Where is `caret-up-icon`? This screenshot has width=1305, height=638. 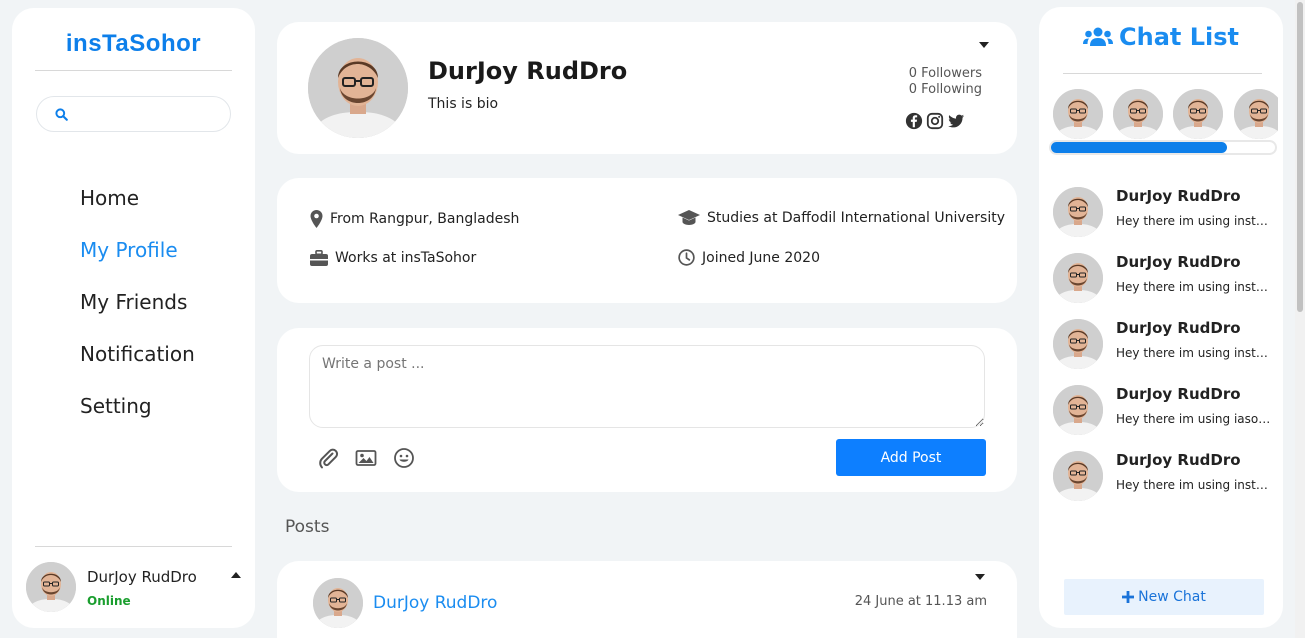
caret-up-icon is located at coordinates (236, 575).